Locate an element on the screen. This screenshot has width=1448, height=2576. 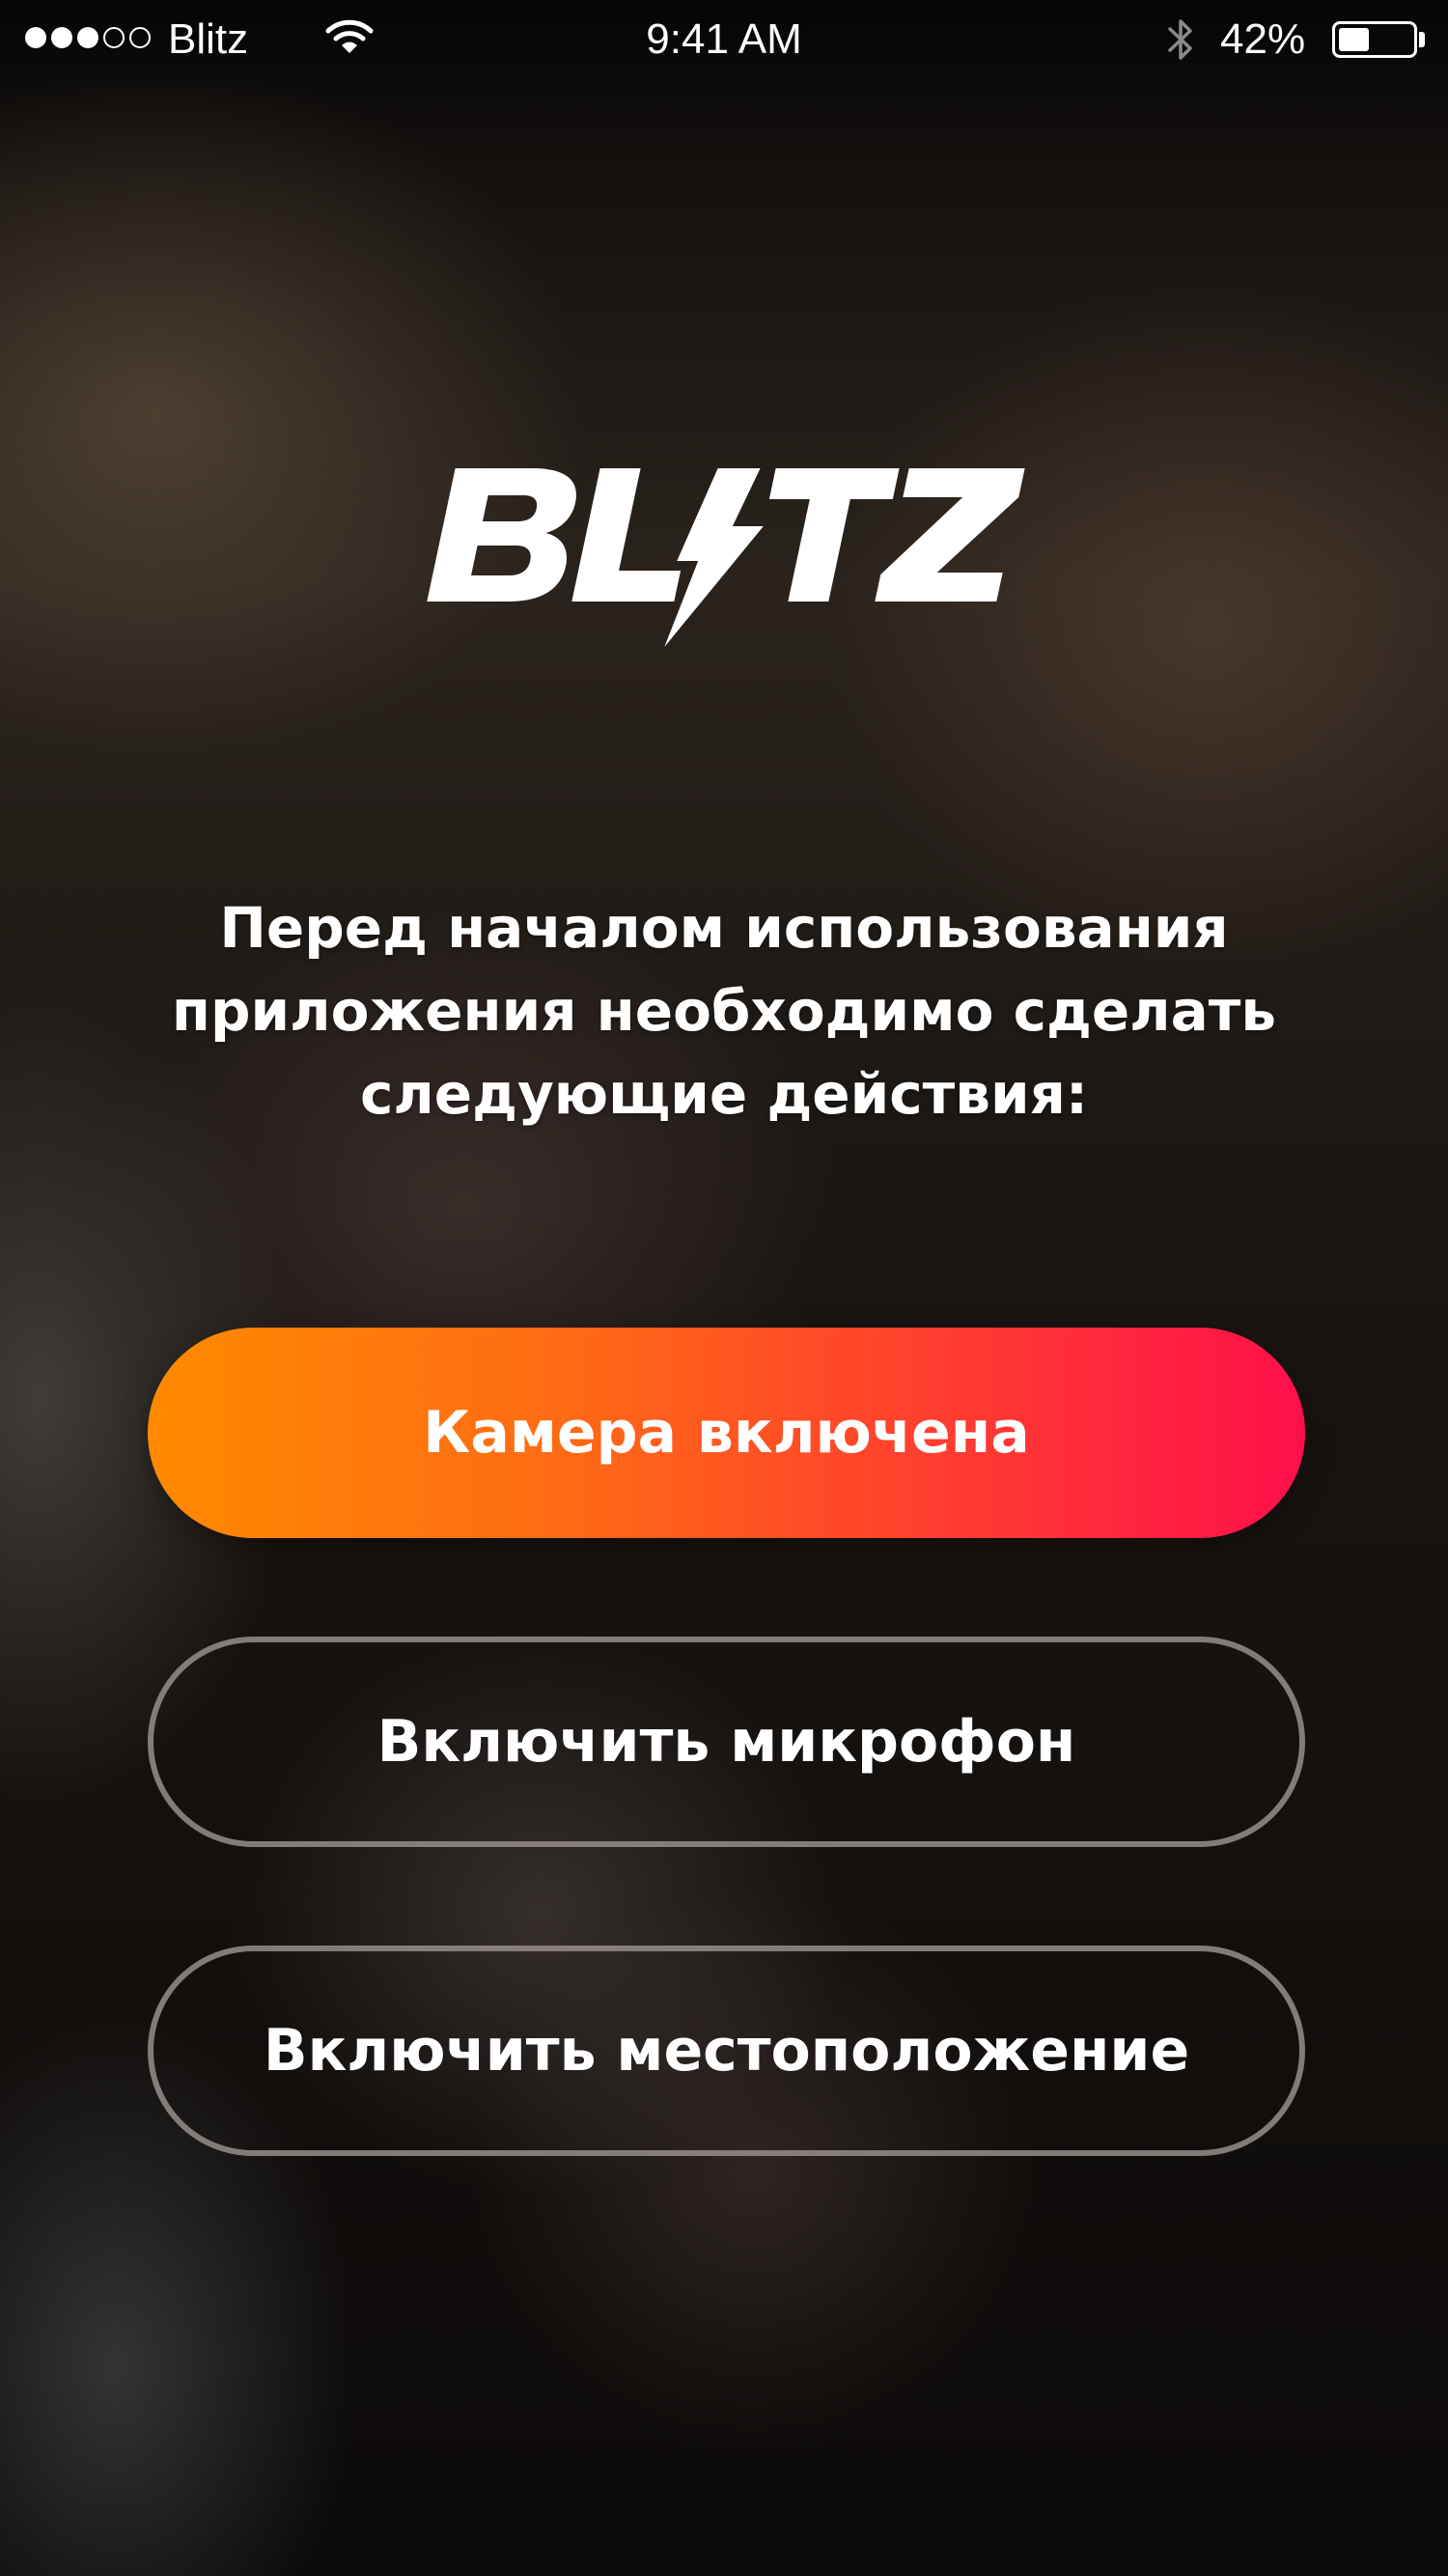
battery-percent: 42% is located at coordinates (1263, 39).